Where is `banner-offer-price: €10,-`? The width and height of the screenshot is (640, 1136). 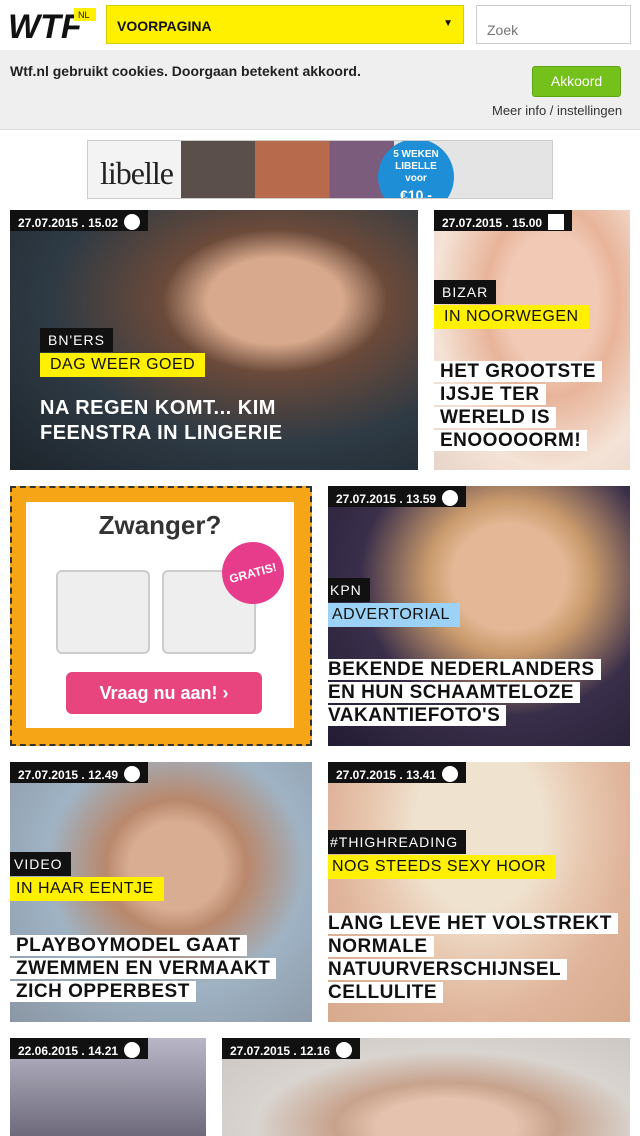 banner-offer-price: €10,- is located at coordinates (416, 193).